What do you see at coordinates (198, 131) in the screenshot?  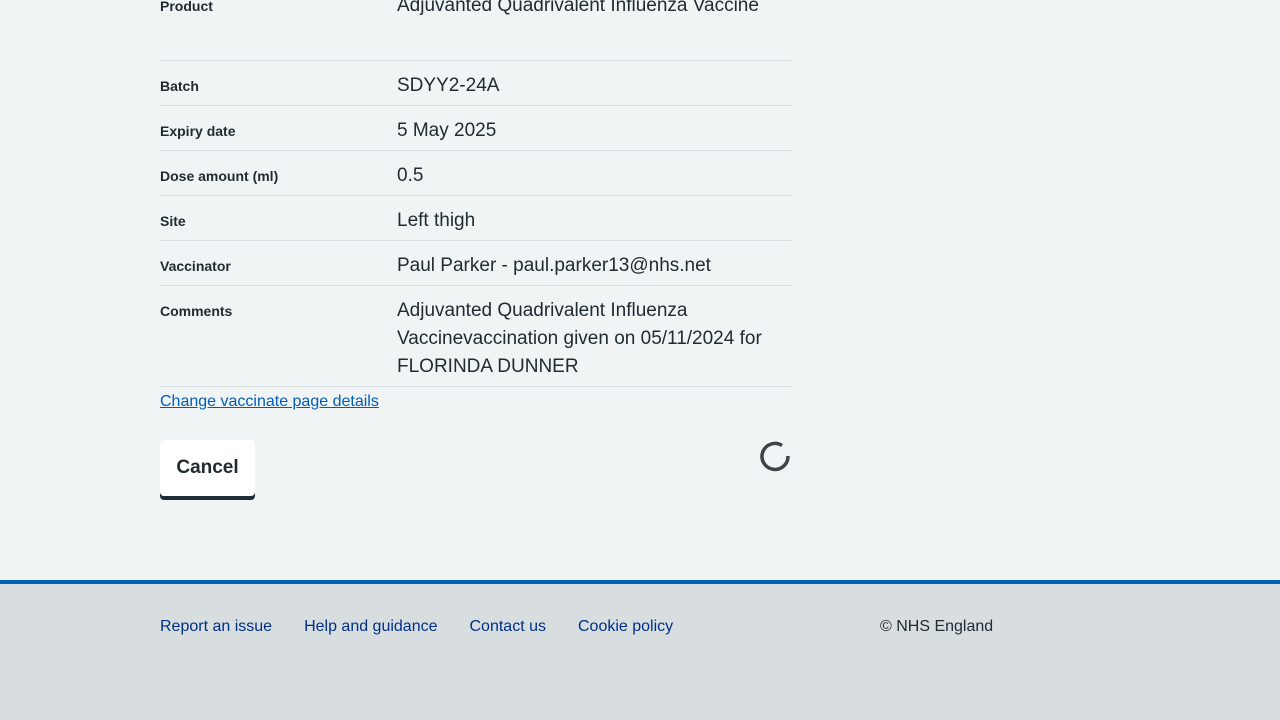 I see `summary-key: Expiry date` at bounding box center [198, 131].